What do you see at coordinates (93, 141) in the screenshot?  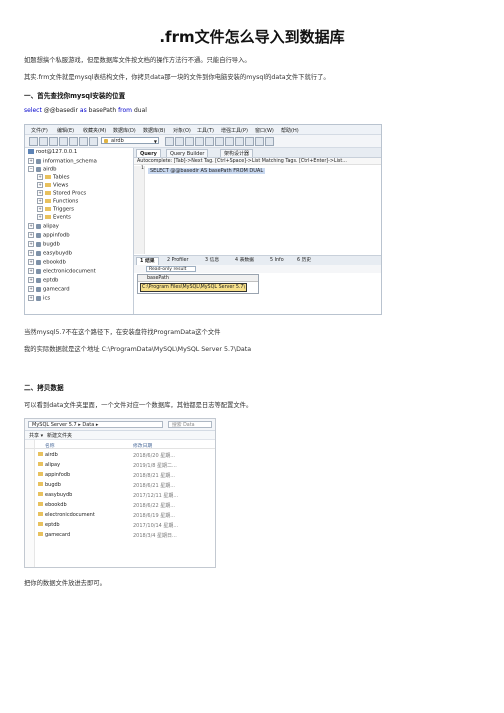 I see `stop-icon` at bounding box center [93, 141].